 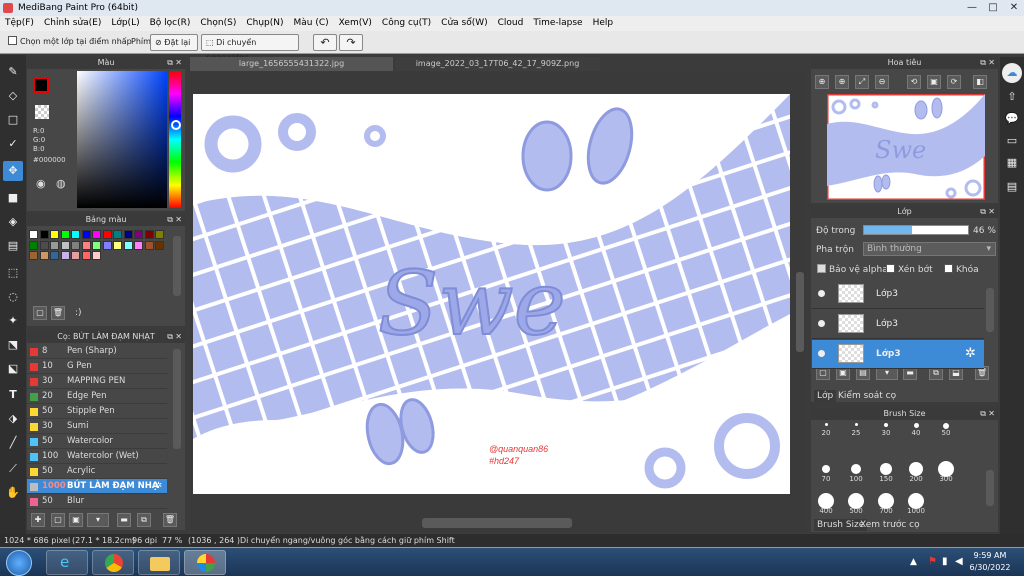 I want to click on brush-row: 1000 BÚT LÀM ĐẠM NHẠ ✲, so click(x=97, y=486).